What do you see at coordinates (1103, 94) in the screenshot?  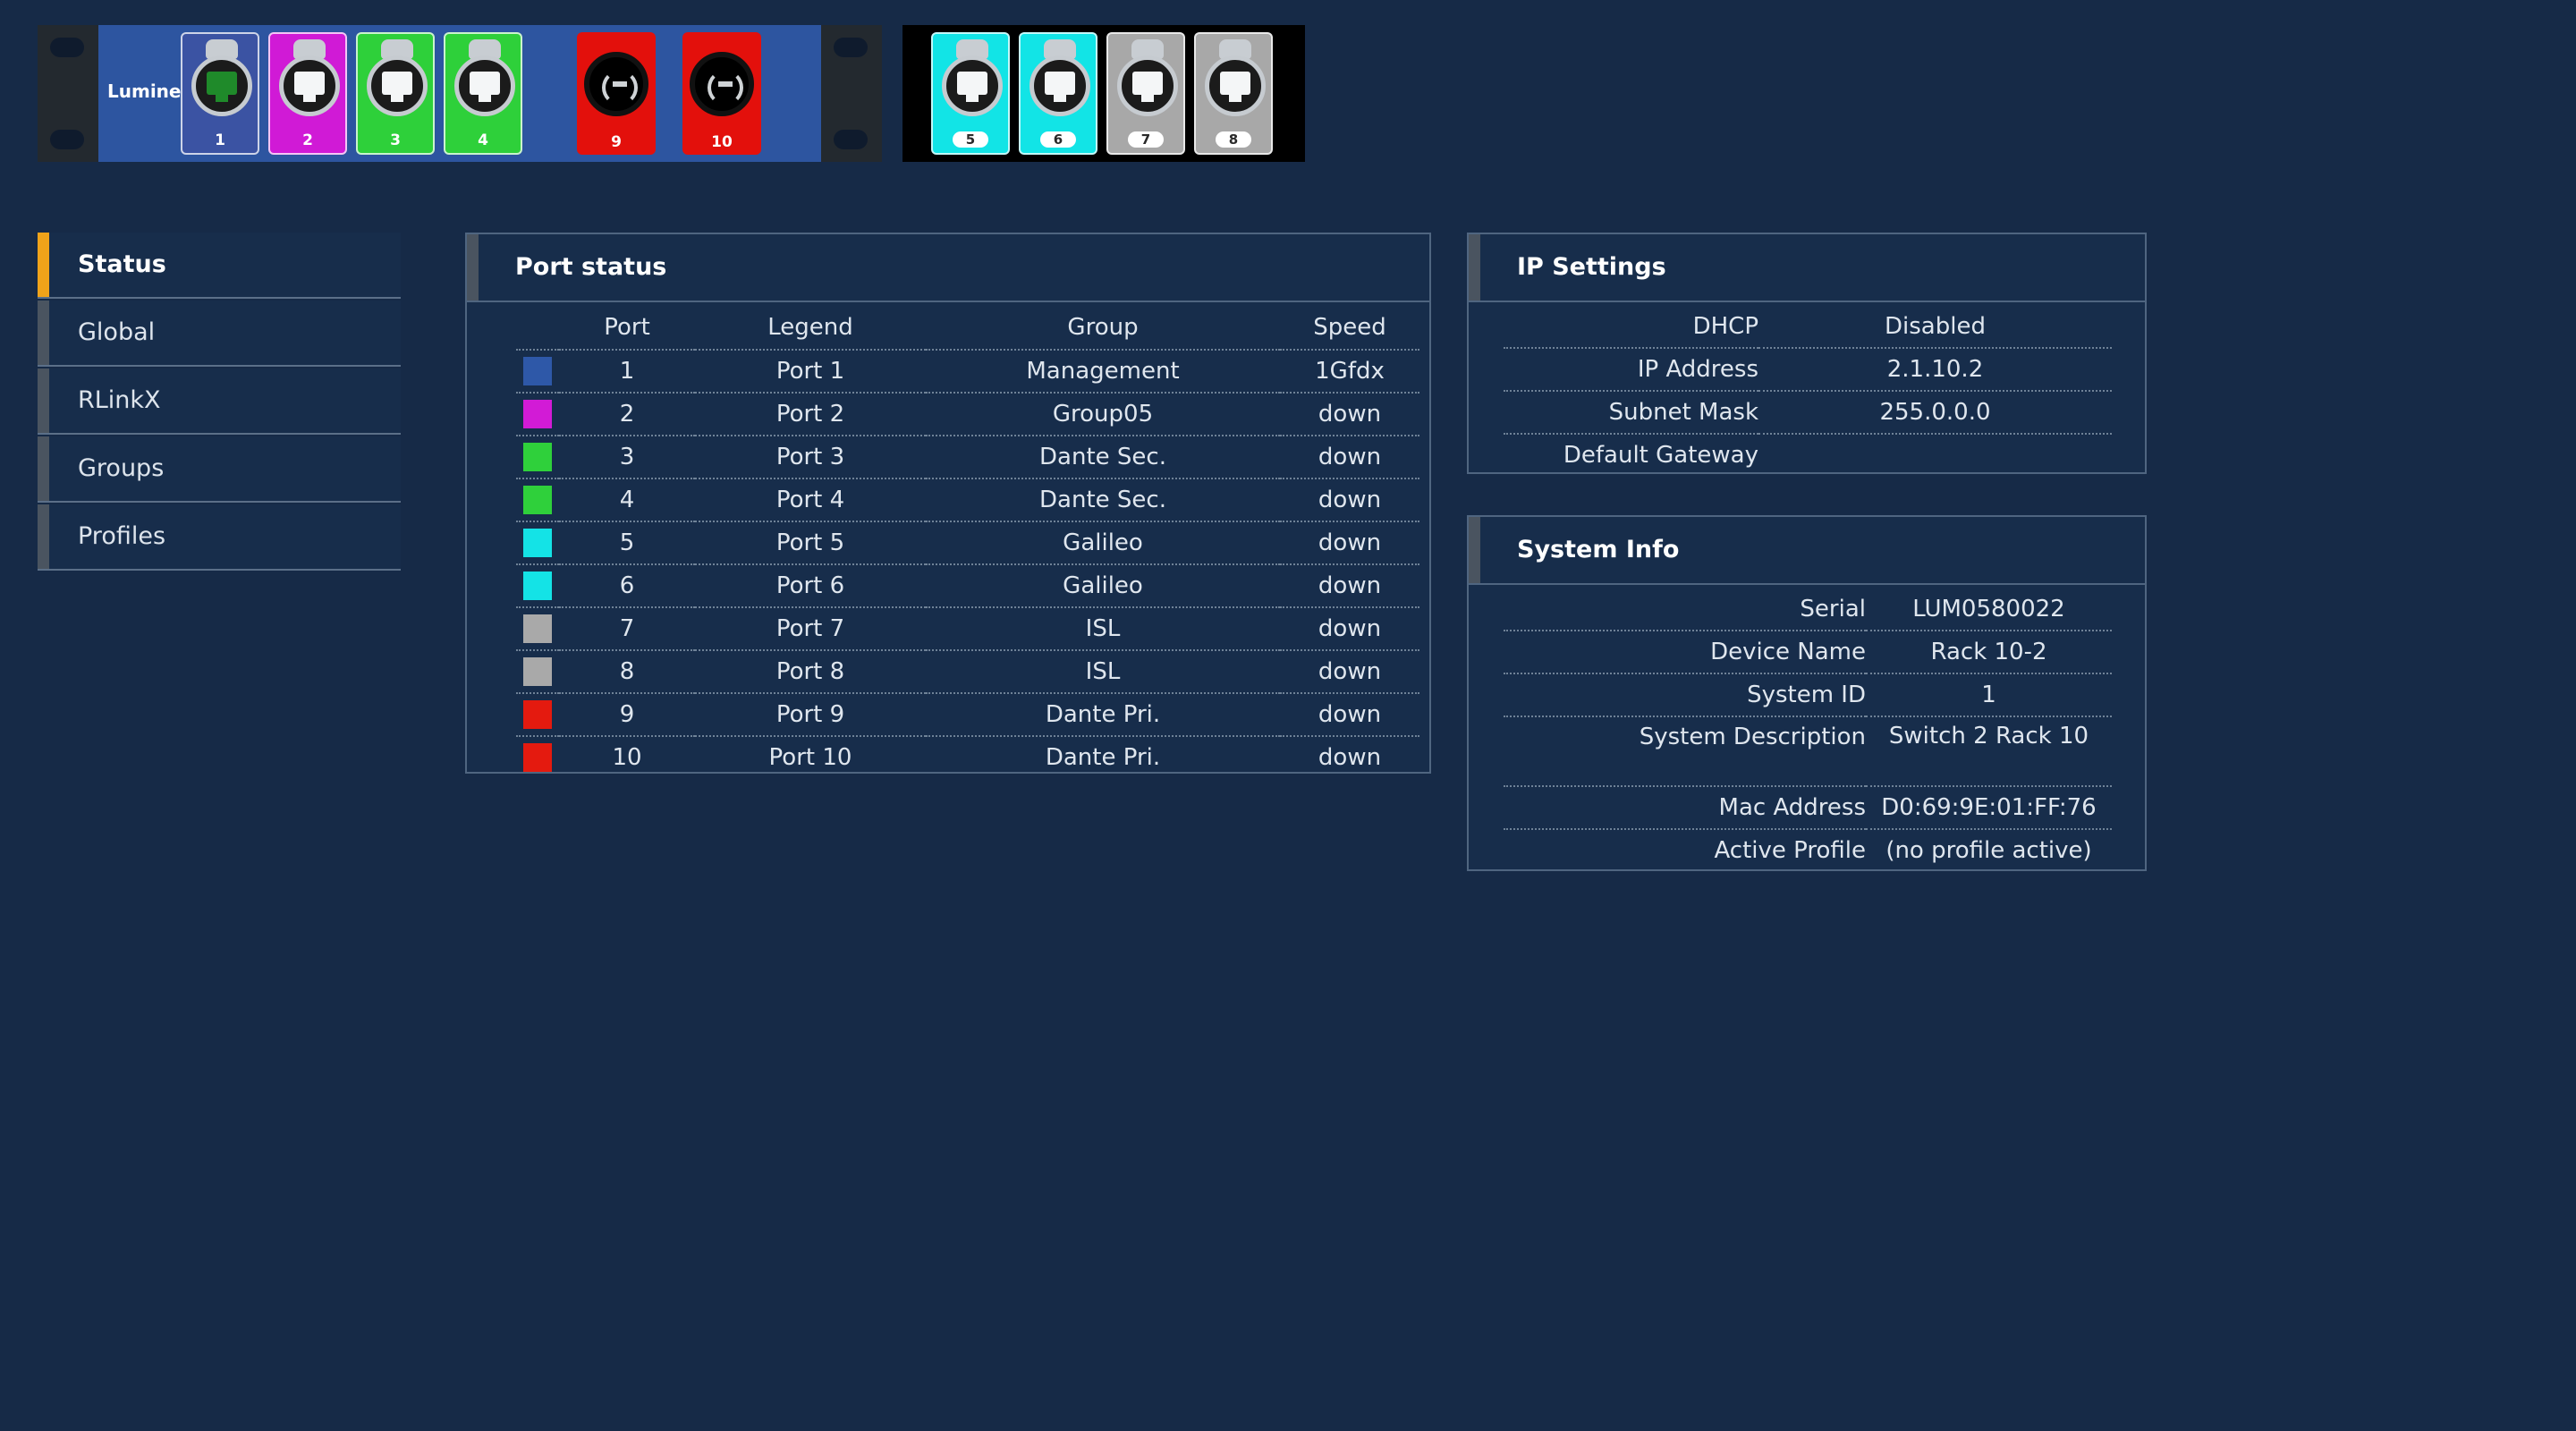 I see `front-panel-unit-2: 5 6 7 8` at bounding box center [1103, 94].